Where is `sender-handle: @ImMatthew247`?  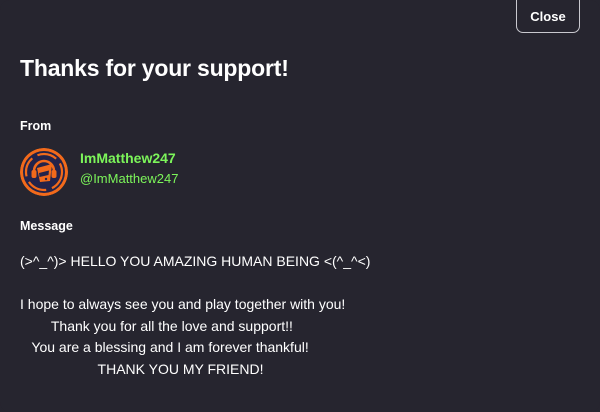 sender-handle: @ImMatthew247 is located at coordinates (129, 178).